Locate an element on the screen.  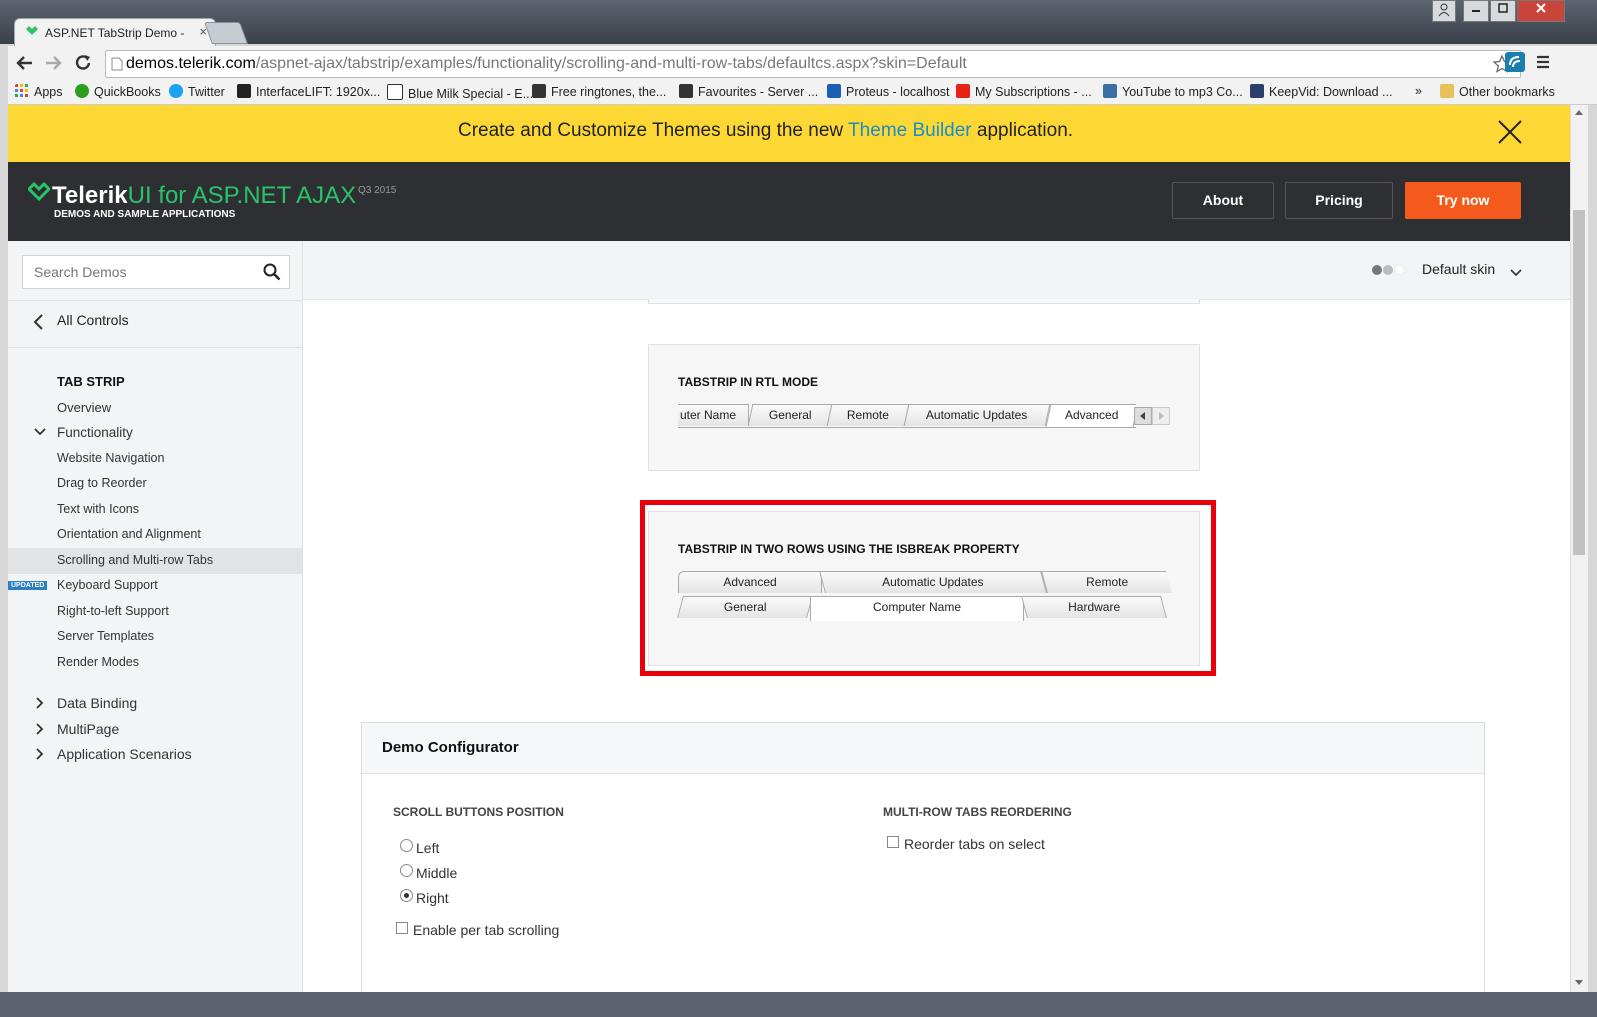
forward-arrow-icon is located at coordinates (53, 63).